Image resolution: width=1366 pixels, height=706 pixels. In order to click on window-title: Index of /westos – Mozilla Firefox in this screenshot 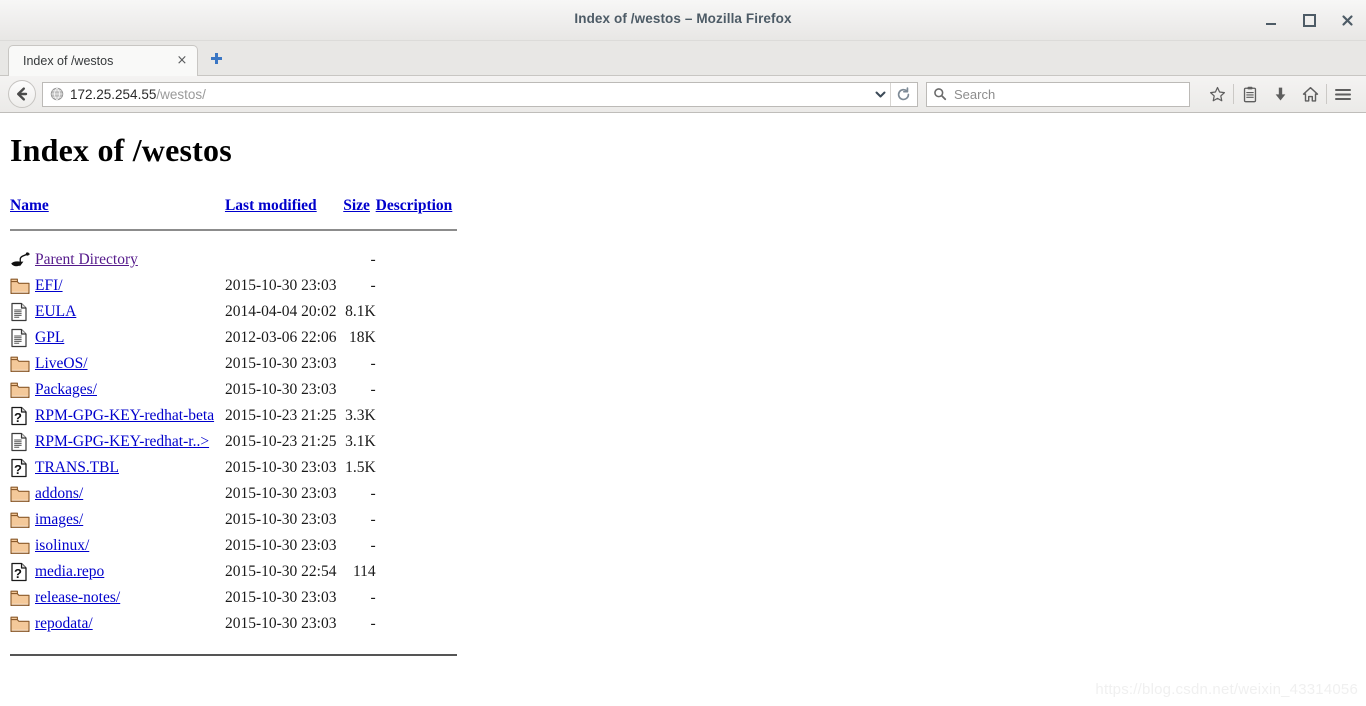, I will do `click(683, 18)`.